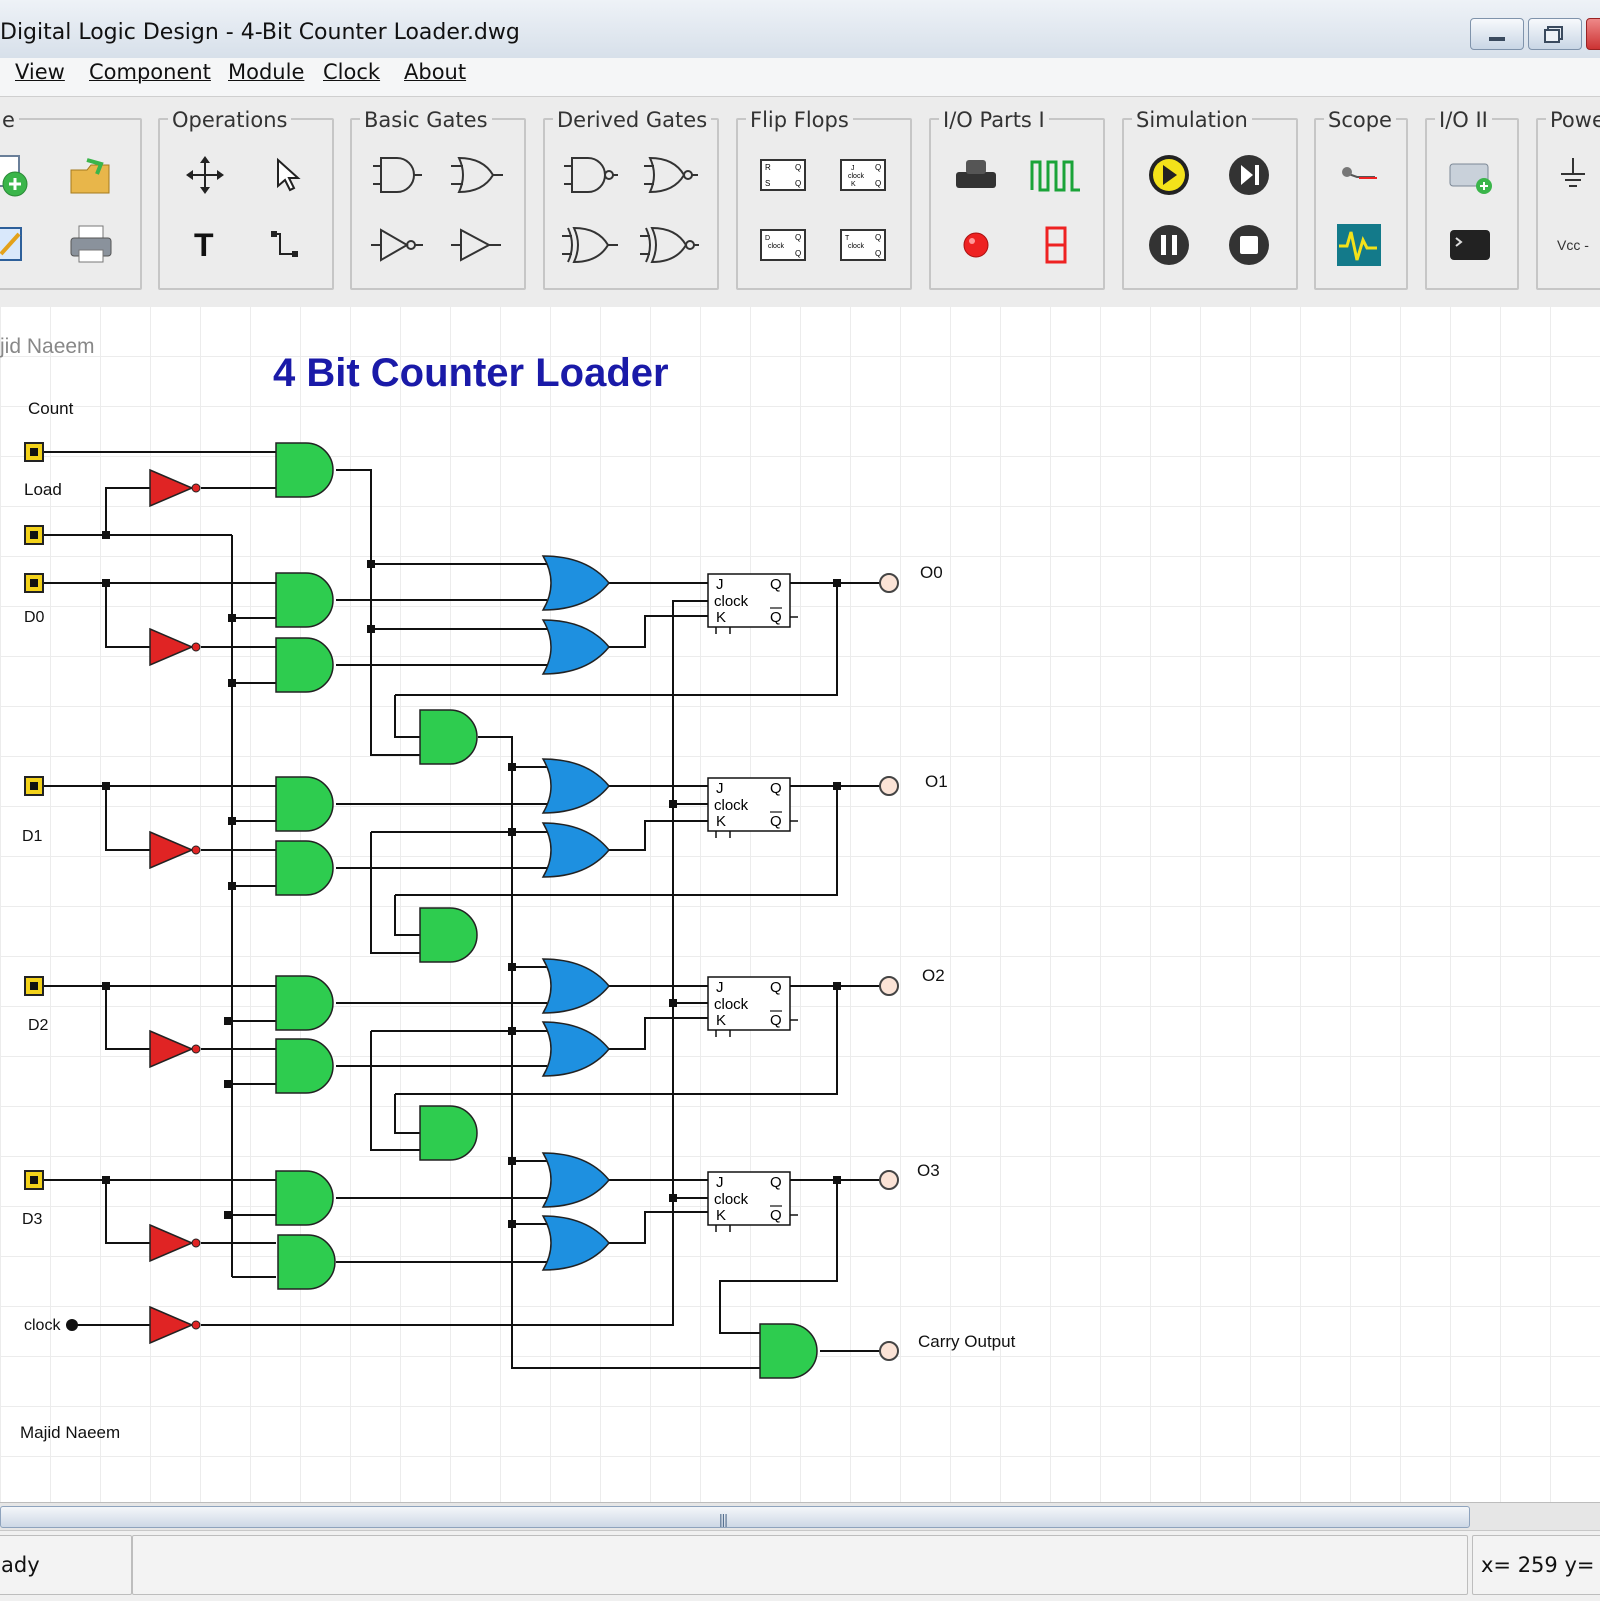  What do you see at coordinates (576, 786) in the screenshot?
I see `or-gate-j1` at bounding box center [576, 786].